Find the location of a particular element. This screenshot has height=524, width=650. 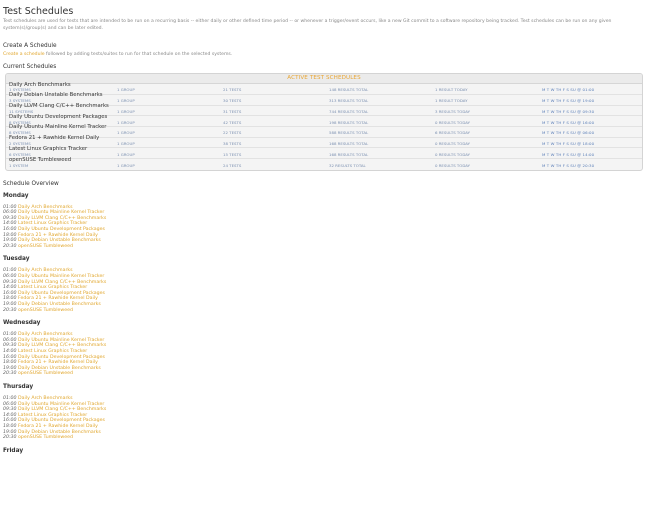

schedule-when: M T W TH F S SU @ 01:00 is located at coordinates (568, 90).